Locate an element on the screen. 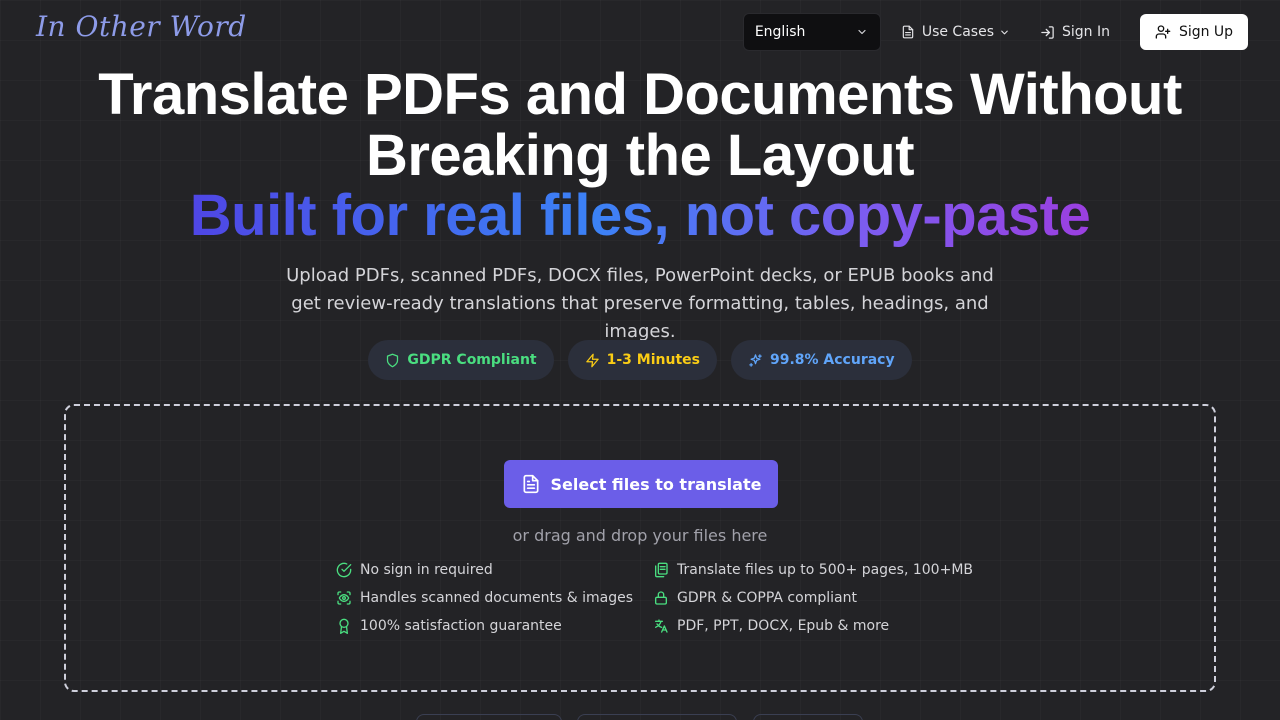  award-icon is located at coordinates (344, 626).